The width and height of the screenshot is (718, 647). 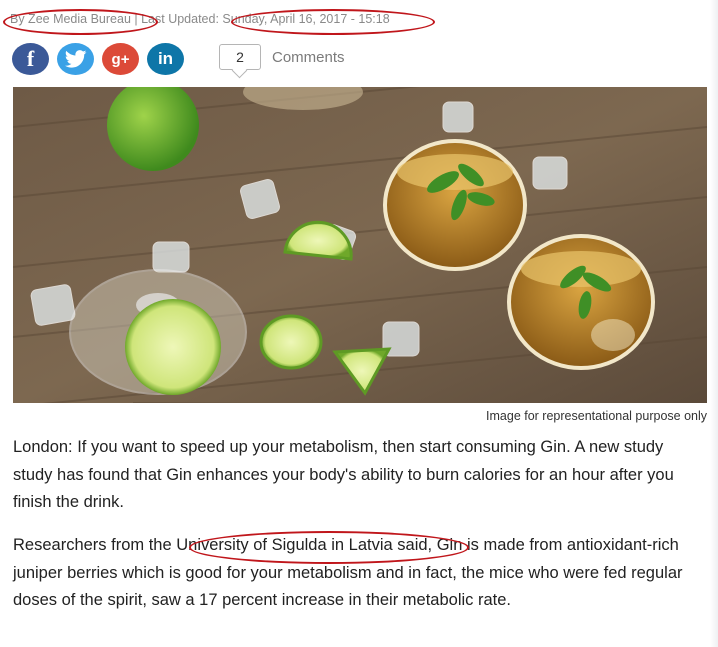 I want to click on page-edge, so click(x=714, y=323).